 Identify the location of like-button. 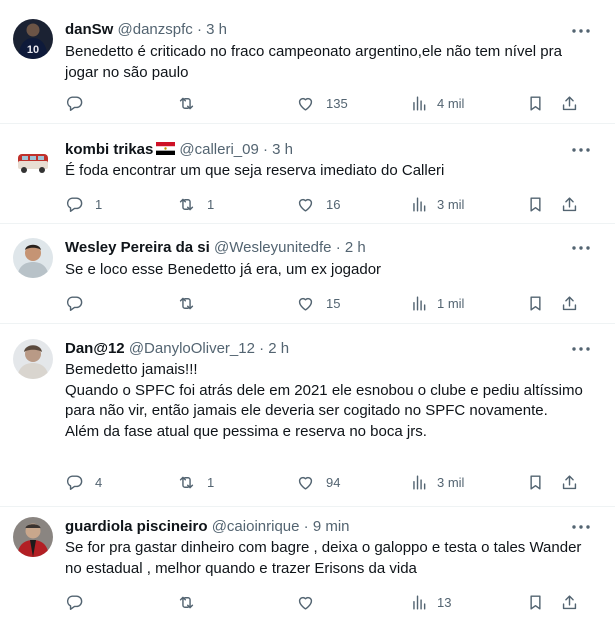
(311, 602).